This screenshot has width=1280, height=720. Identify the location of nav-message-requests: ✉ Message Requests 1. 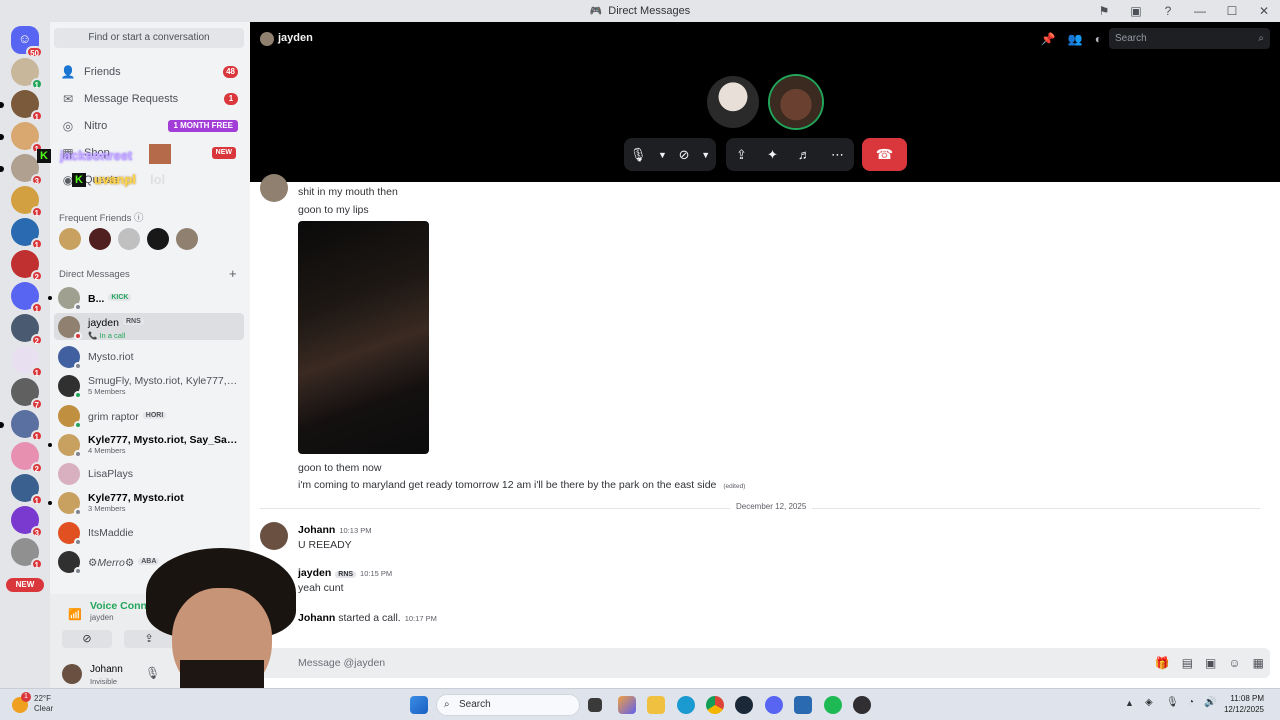
(149, 99).